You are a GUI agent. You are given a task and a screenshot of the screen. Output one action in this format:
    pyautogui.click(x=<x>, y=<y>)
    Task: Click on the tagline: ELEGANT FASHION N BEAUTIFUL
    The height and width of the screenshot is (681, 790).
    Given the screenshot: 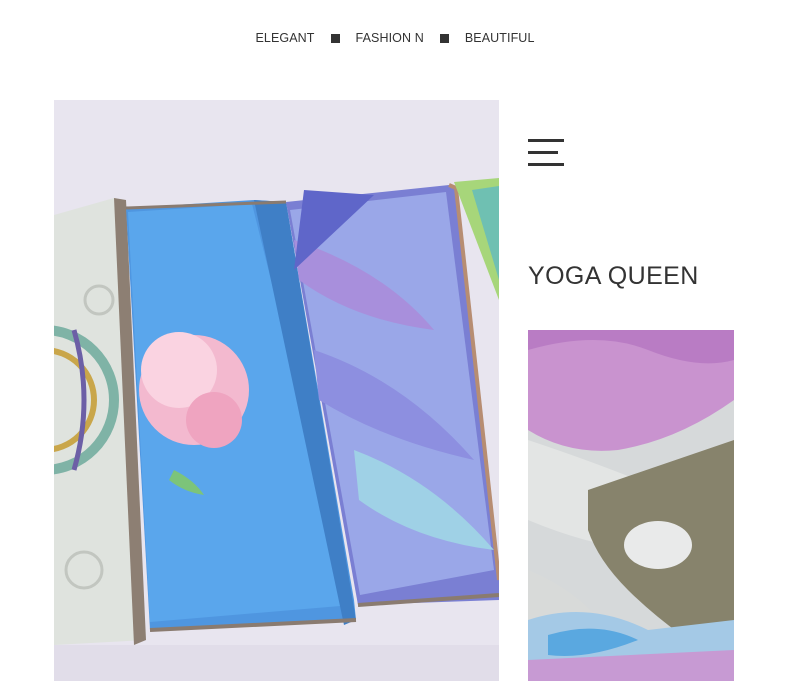 What is the action you would take?
    pyautogui.click(x=395, y=38)
    